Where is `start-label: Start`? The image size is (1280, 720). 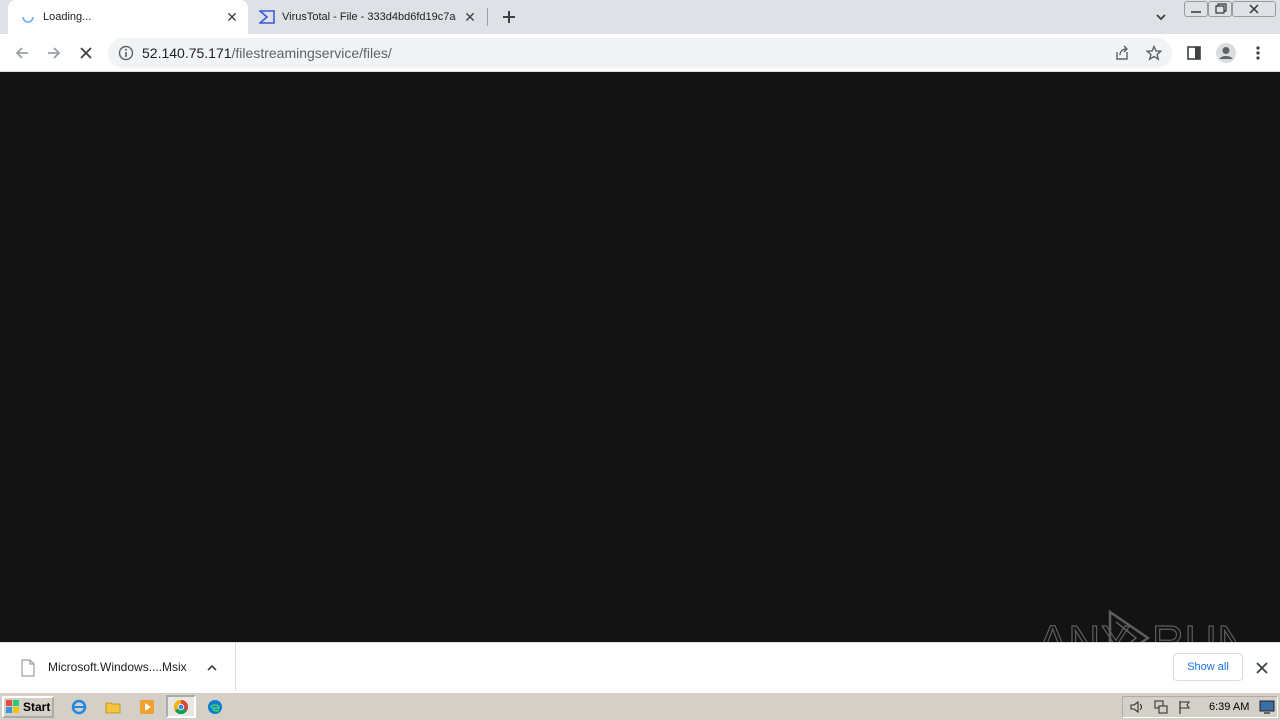
start-label: Start is located at coordinates (37, 707).